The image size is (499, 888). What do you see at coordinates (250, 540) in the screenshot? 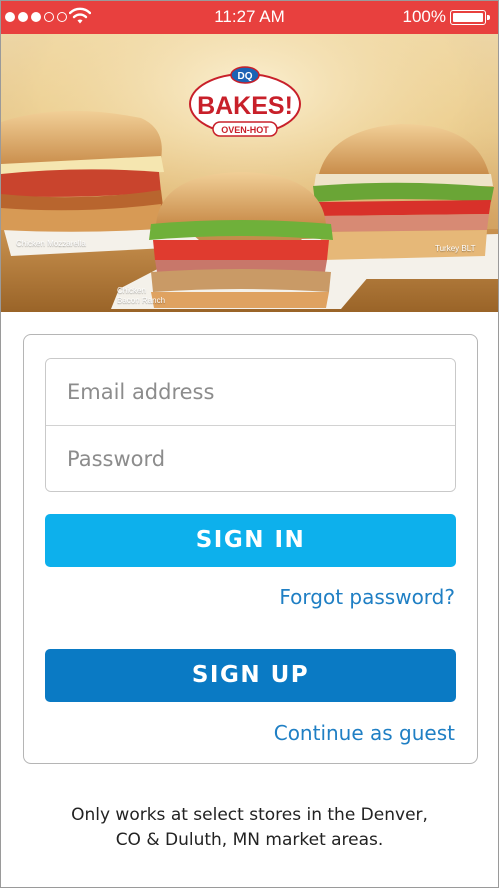
I see `sign-in-button: SIGN IN` at bounding box center [250, 540].